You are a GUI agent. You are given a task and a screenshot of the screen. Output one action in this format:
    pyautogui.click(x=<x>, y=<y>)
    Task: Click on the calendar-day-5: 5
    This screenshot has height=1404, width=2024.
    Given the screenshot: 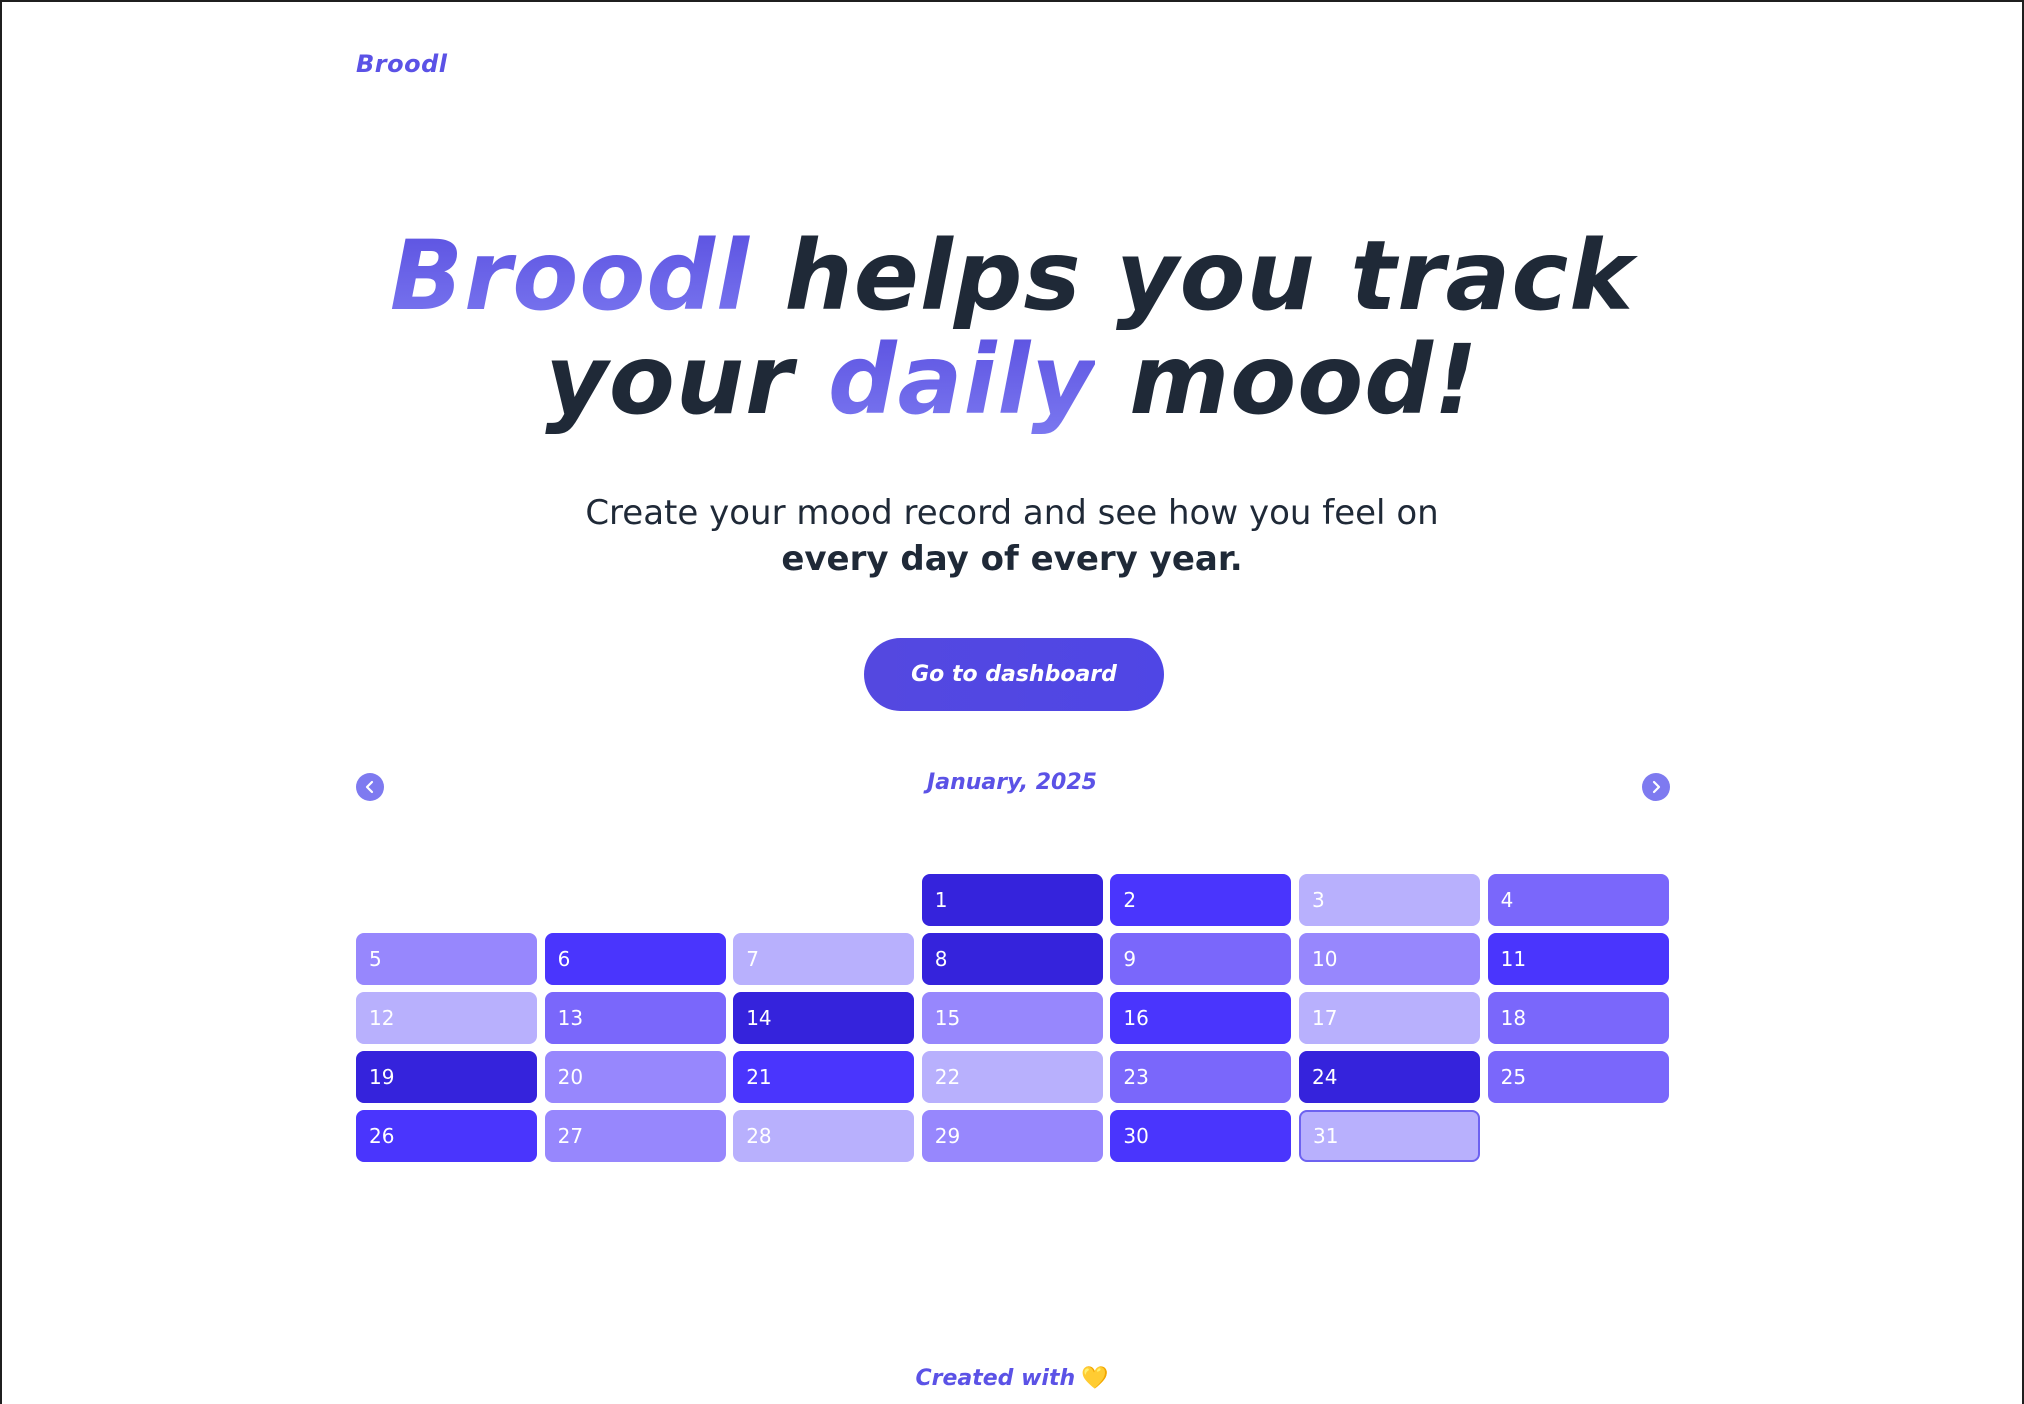 What is the action you would take?
    pyautogui.click(x=446, y=959)
    